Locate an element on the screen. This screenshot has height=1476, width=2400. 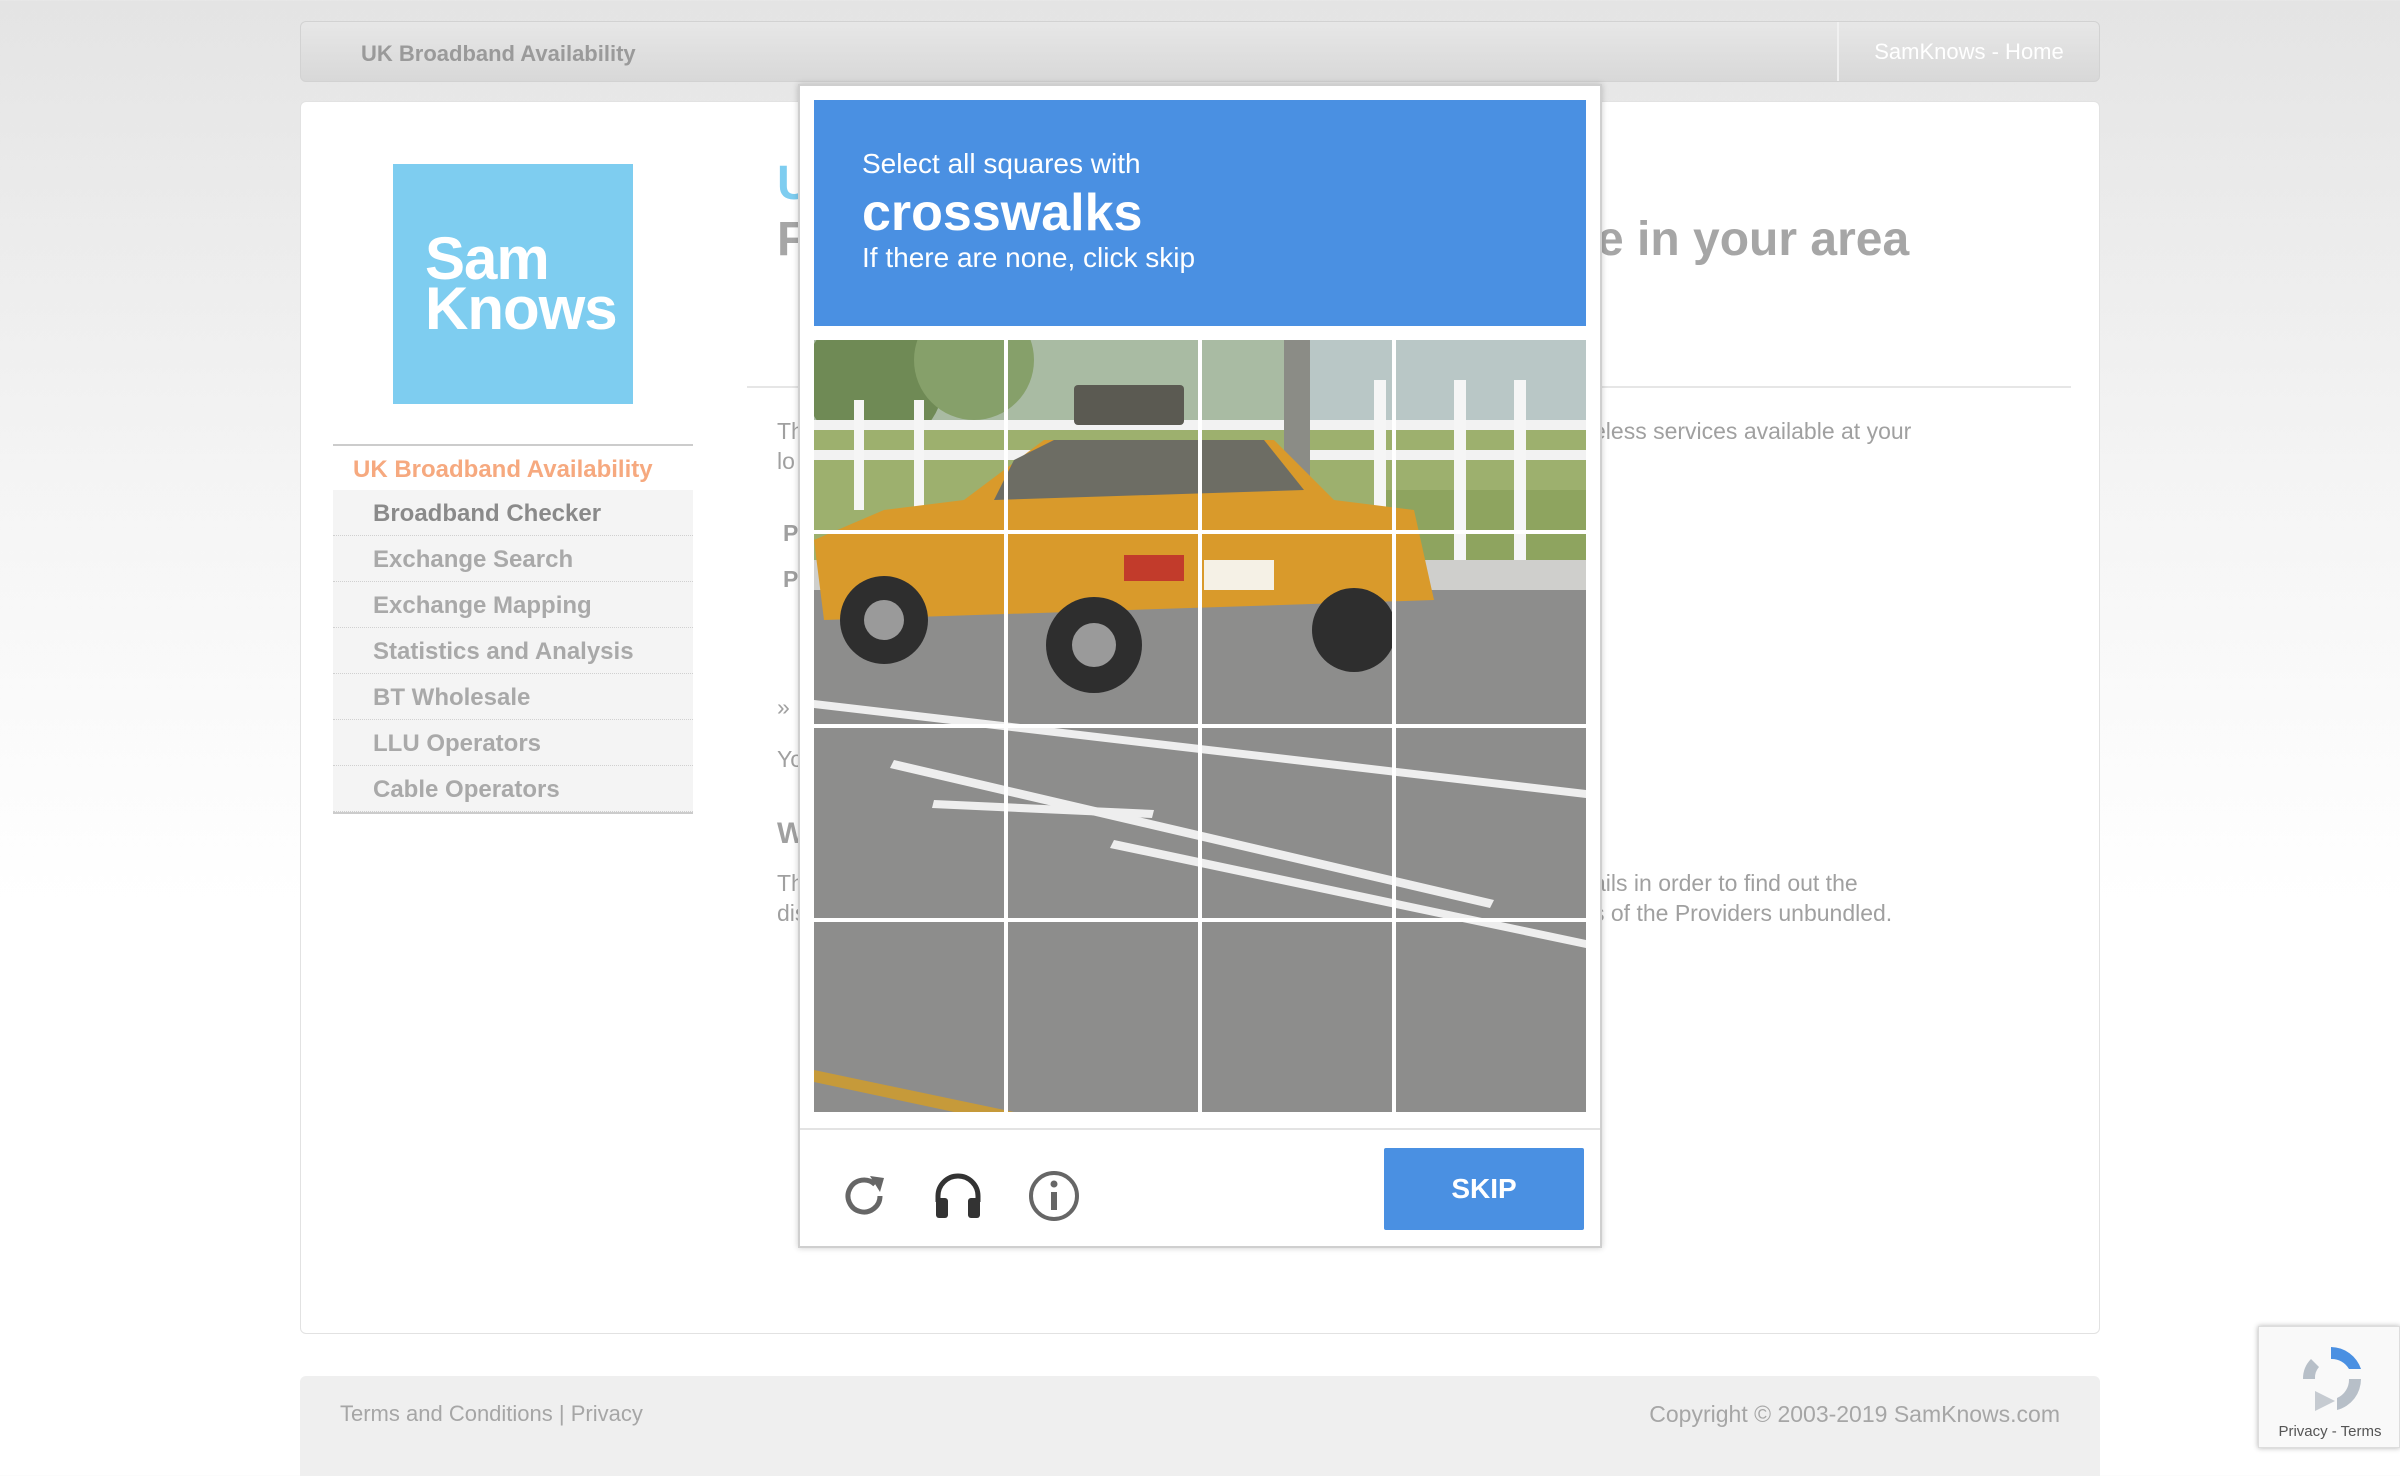
sidebar-divider is located at coordinates (513, 813).